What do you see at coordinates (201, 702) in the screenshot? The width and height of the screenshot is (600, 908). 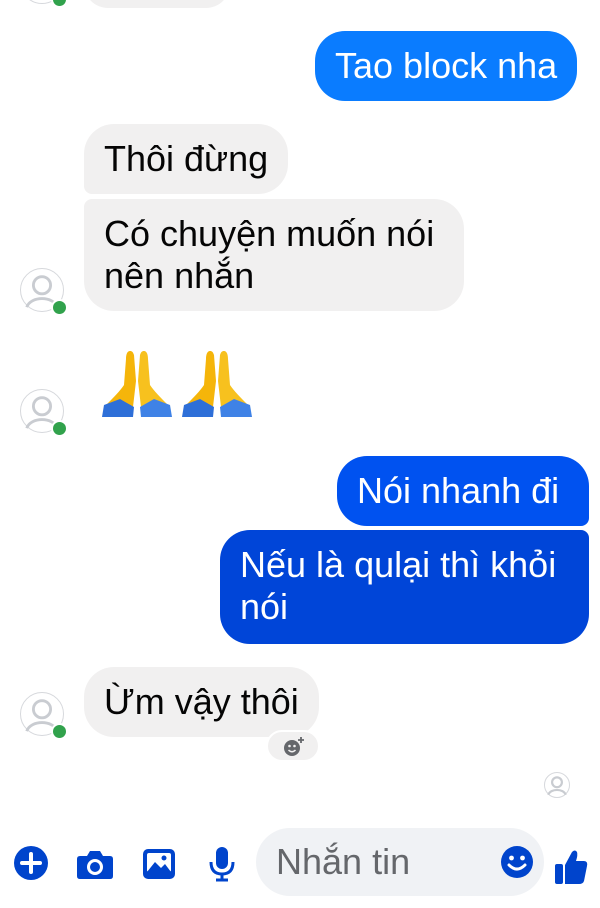 I see `incoming-message: Ừm vậy thôi` at bounding box center [201, 702].